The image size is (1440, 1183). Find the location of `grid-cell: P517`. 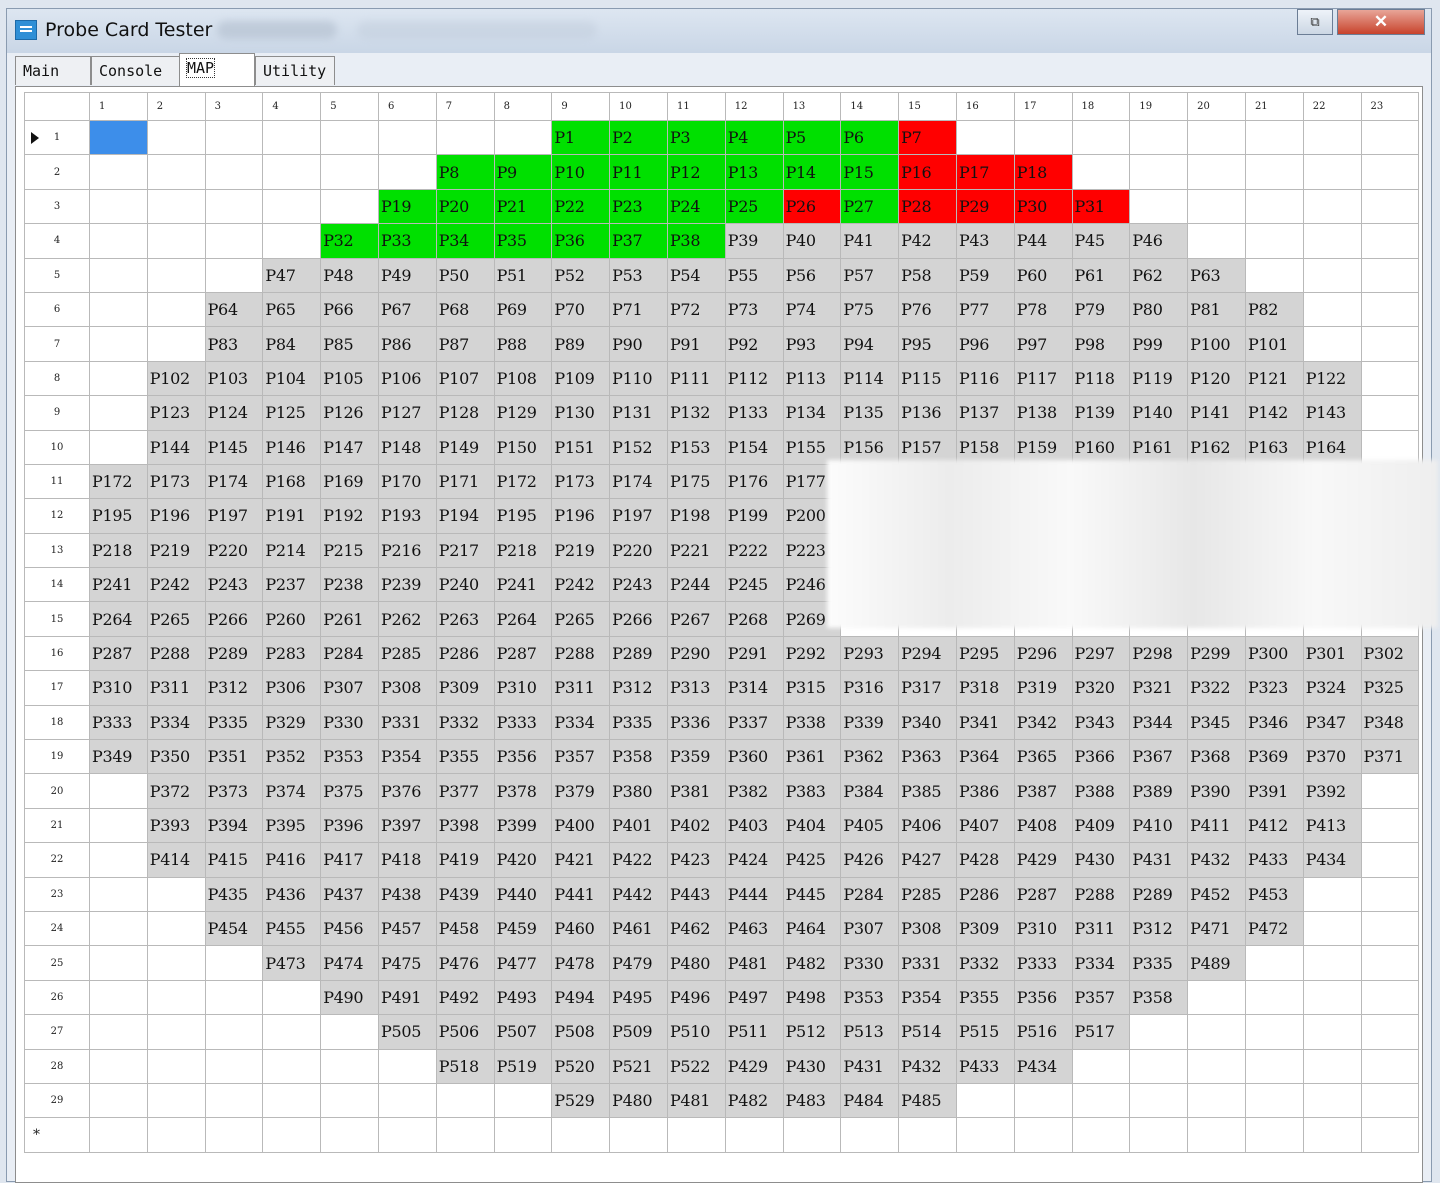

grid-cell: P517 is located at coordinates (1101, 1032).